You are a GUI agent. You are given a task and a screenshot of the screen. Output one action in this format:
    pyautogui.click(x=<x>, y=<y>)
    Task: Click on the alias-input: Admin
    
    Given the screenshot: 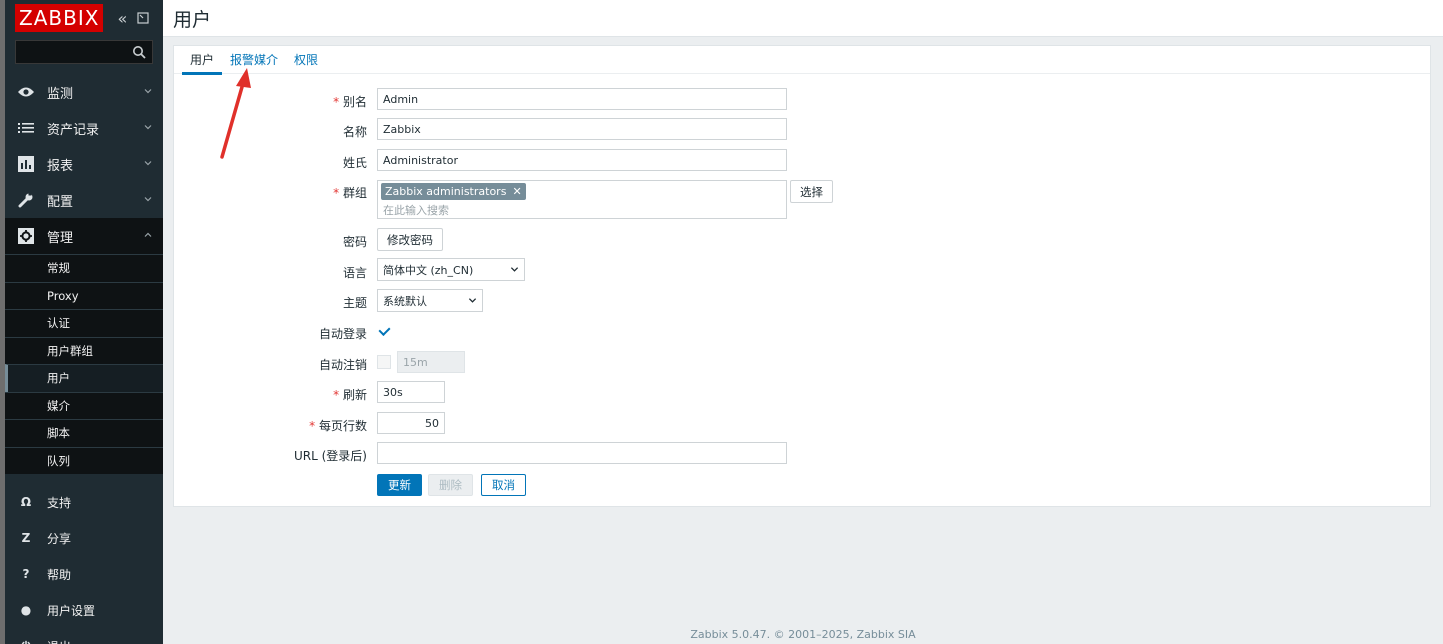 What is the action you would take?
    pyautogui.click(x=582, y=99)
    